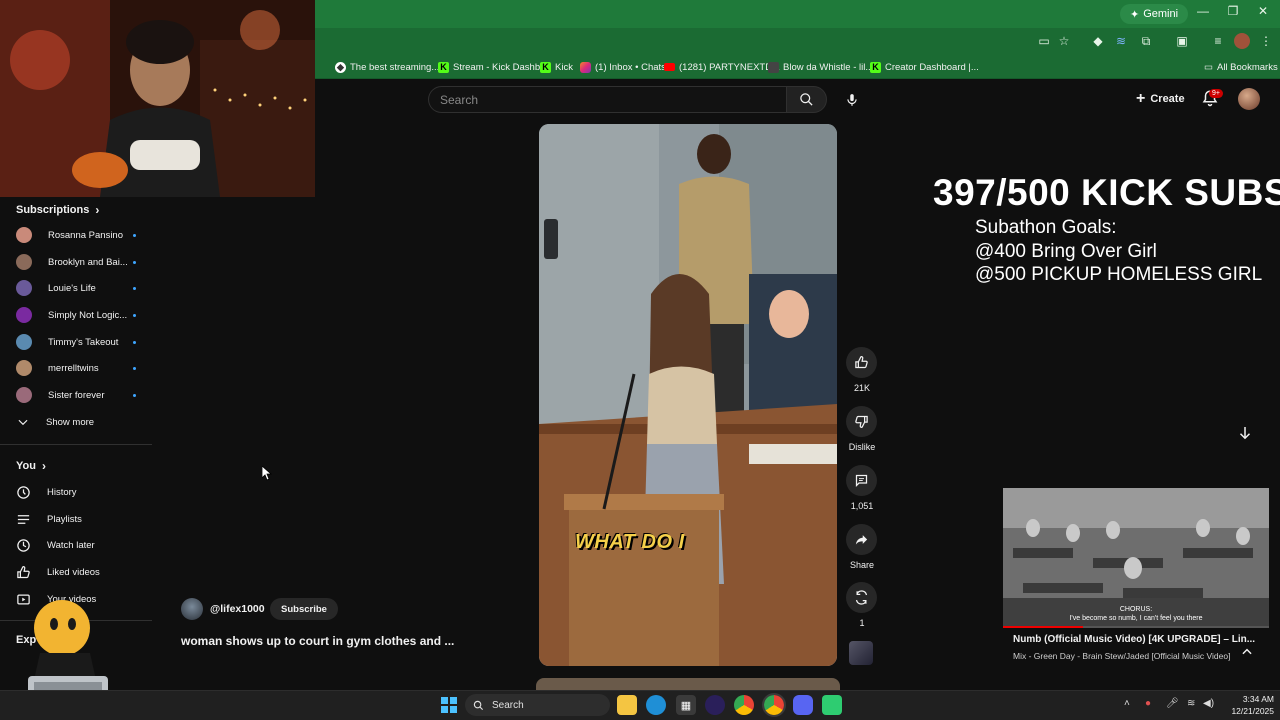 This screenshot has height=720, width=1280. What do you see at coordinates (1146, 41) in the screenshot?
I see `extensions-puzzle-icon: ⧉` at bounding box center [1146, 41].